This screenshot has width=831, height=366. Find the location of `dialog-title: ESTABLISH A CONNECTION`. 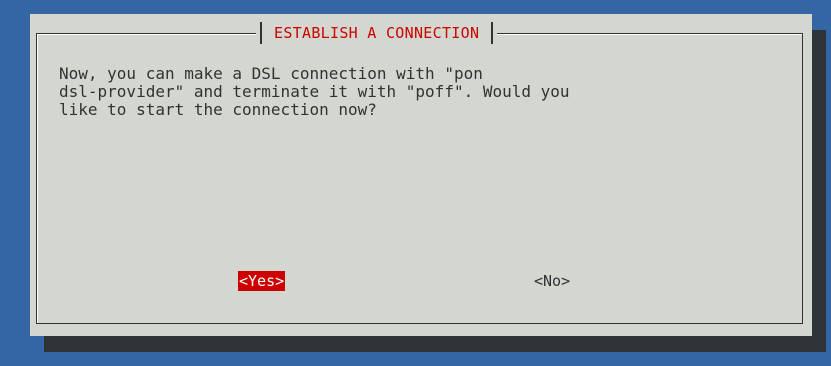

dialog-title: ESTABLISH A CONNECTION is located at coordinates (377, 33).